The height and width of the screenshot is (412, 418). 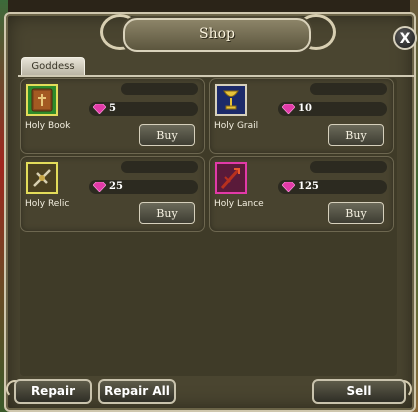 What do you see at coordinates (332, 187) in the screenshot?
I see `price-bar: 125` at bounding box center [332, 187].